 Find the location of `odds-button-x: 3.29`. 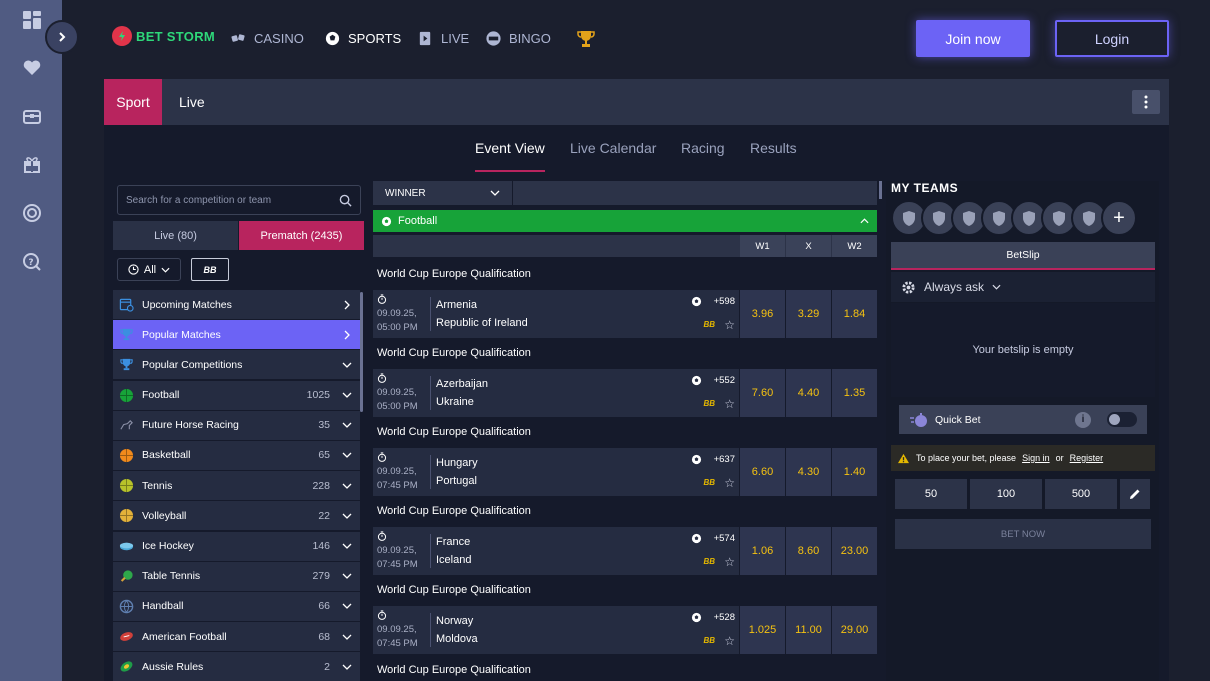

odds-button-x: 3.29 is located at coordinates (808, 314).